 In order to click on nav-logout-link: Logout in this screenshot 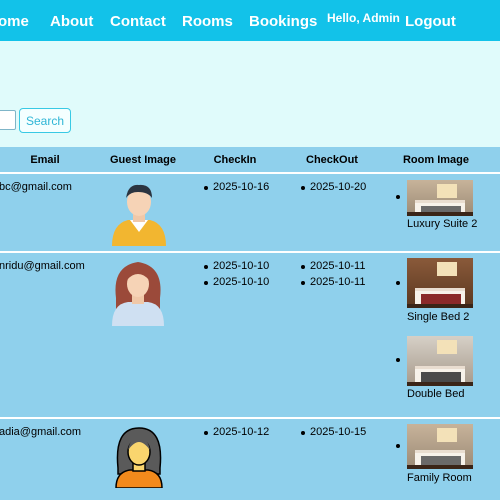, I will do `click(430, 21)`.